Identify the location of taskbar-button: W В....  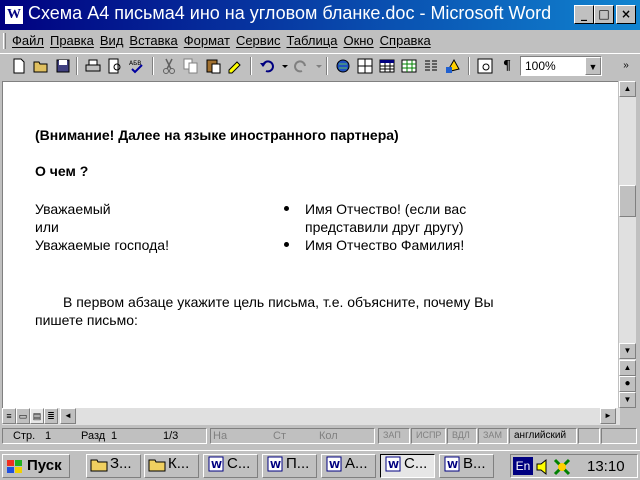
(466, 466).